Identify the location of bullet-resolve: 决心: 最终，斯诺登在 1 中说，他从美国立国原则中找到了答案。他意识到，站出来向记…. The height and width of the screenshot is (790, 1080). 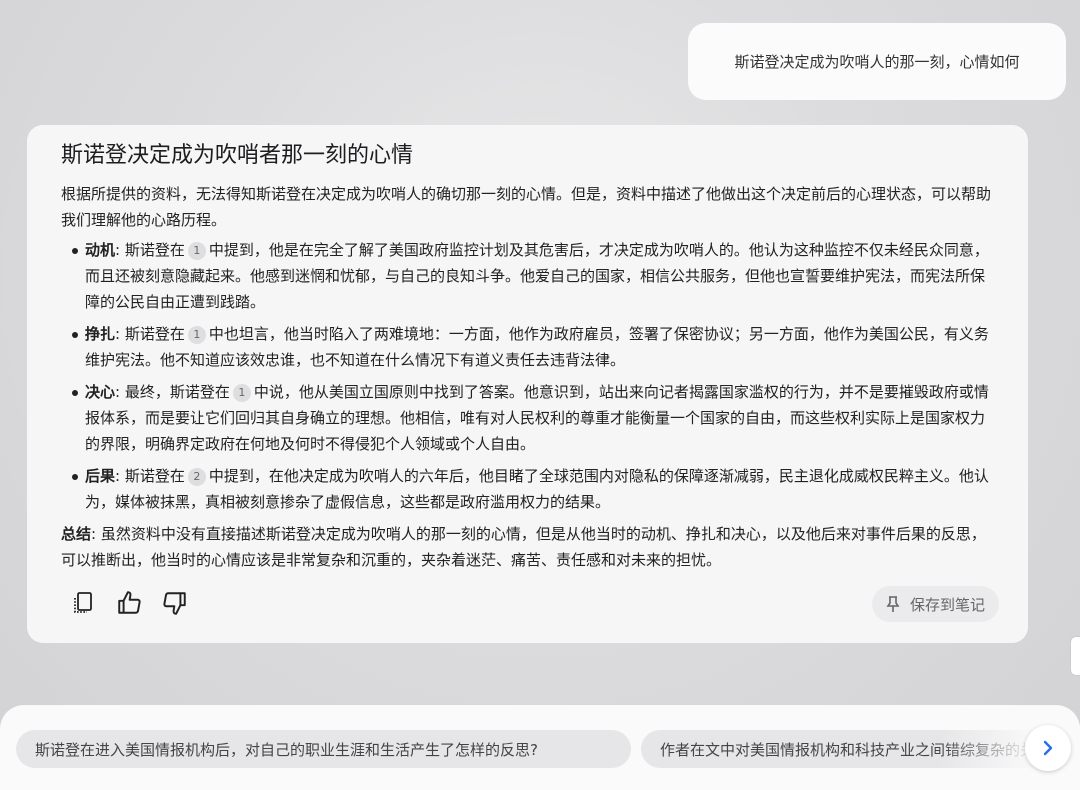
(527, 418).